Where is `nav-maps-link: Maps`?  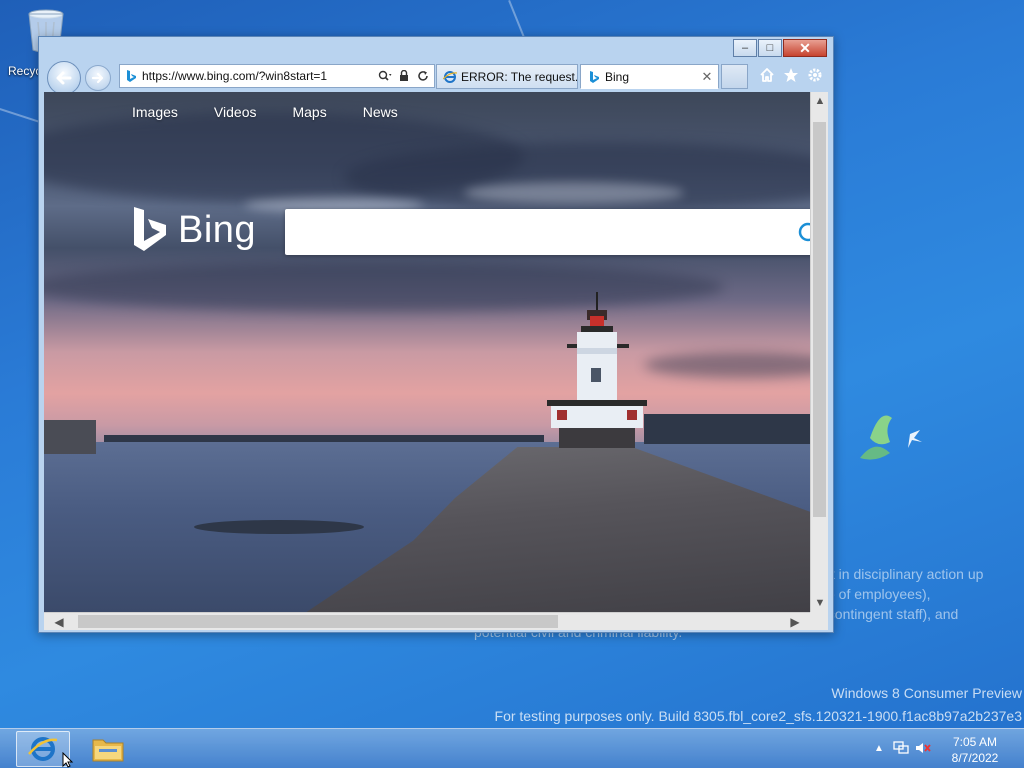
nav-maps-link: Maps is located at coordinates (309, 112).